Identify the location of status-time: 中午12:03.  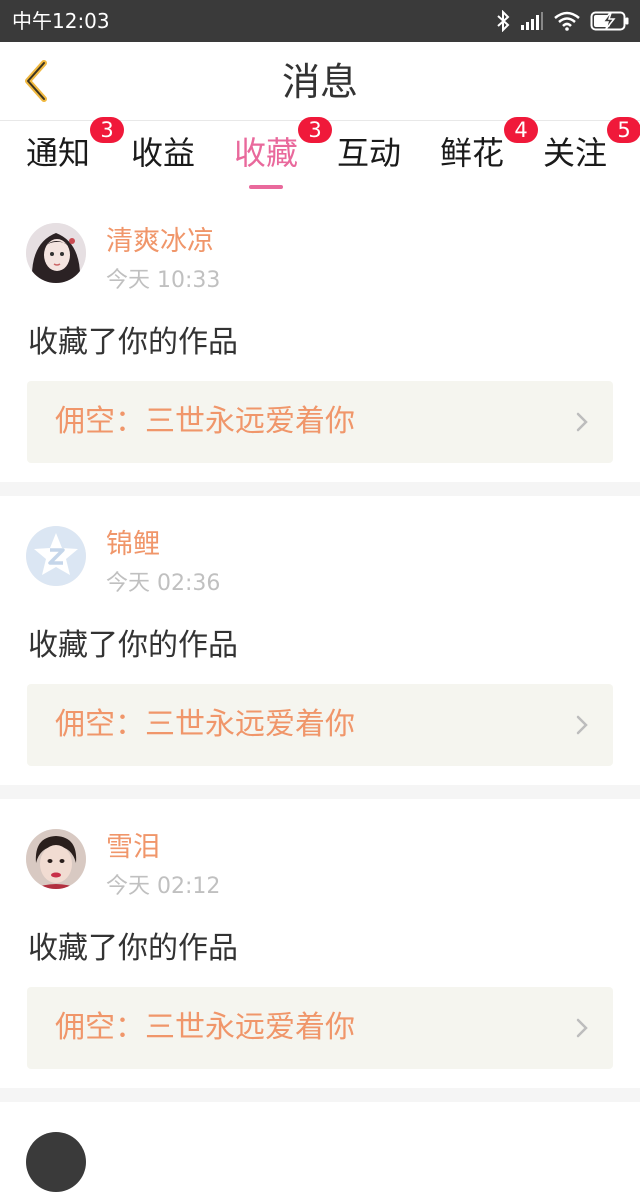
(61, 21).